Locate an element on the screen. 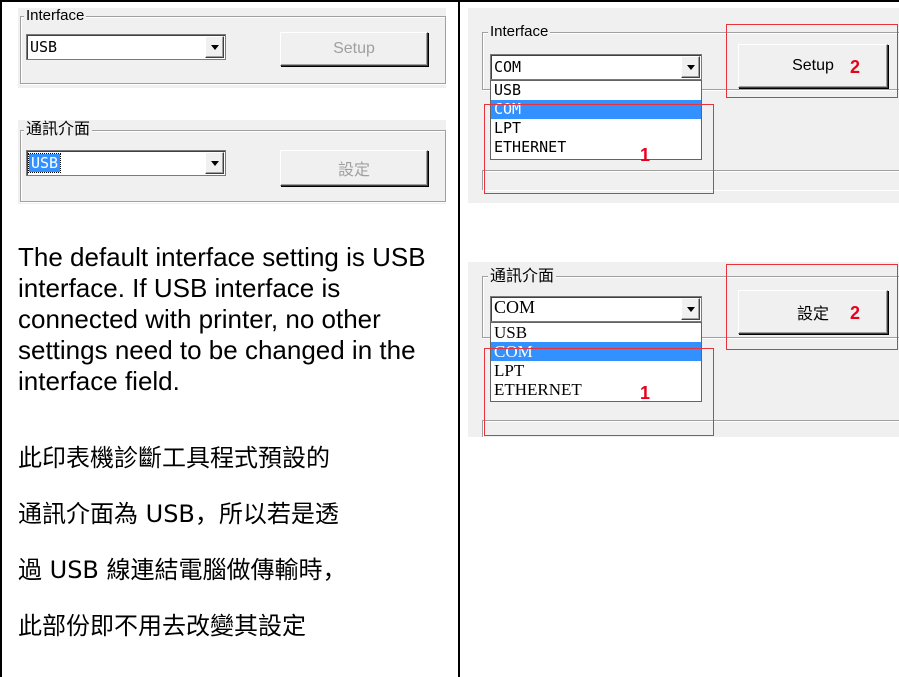  chinese-description-line: 過 USB 線連結電腦做傳輸時， is located at coordinates (182, 570).